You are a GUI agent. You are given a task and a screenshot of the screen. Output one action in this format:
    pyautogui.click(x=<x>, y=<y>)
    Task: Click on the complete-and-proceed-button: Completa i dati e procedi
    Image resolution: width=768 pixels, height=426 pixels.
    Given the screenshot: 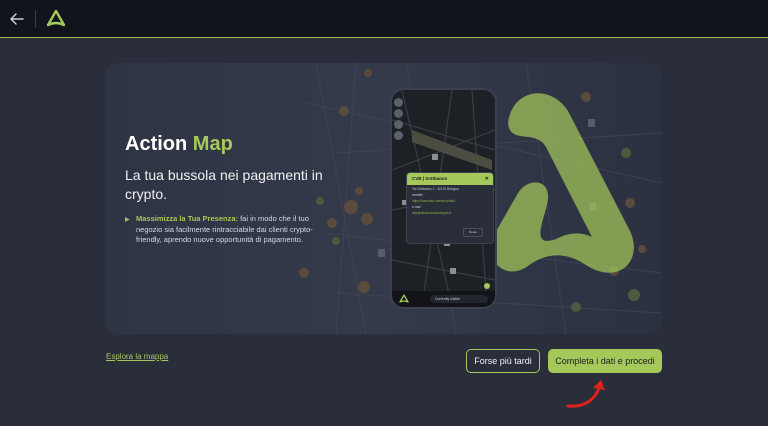 What is the action you would take?
    pyautogui.click(x=605, y=361)
    